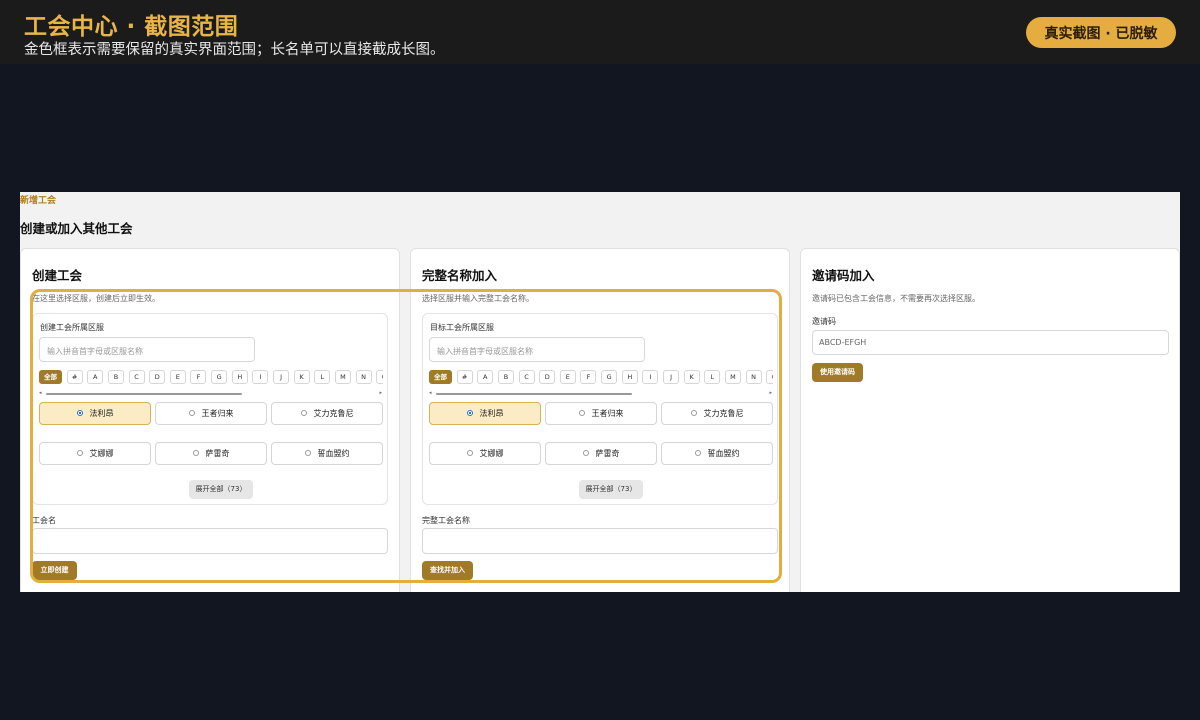  Describe the element at coordinates (101, 413) in the screenshot. I see `server-option-label: 法利昂` at that location.